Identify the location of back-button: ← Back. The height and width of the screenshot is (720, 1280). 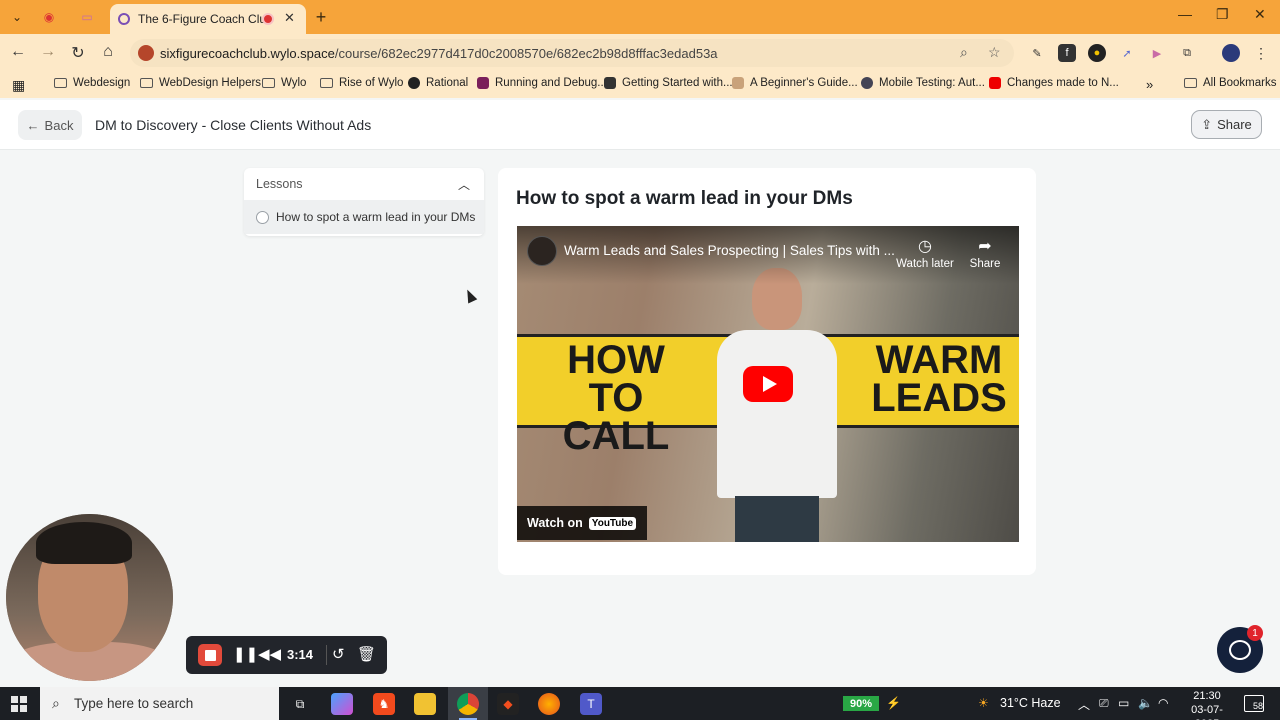
(50, 125).